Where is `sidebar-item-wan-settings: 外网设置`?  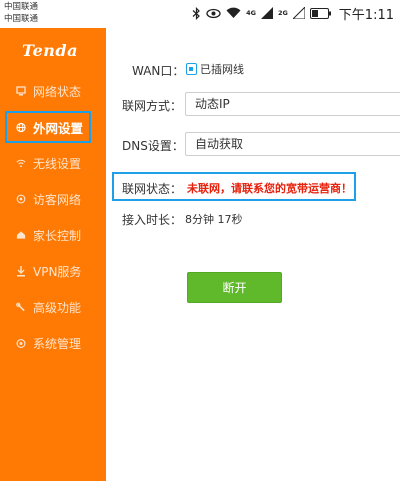
sidebar-item-wan-settings: 外网设置 is located at coordinates (48, 127).